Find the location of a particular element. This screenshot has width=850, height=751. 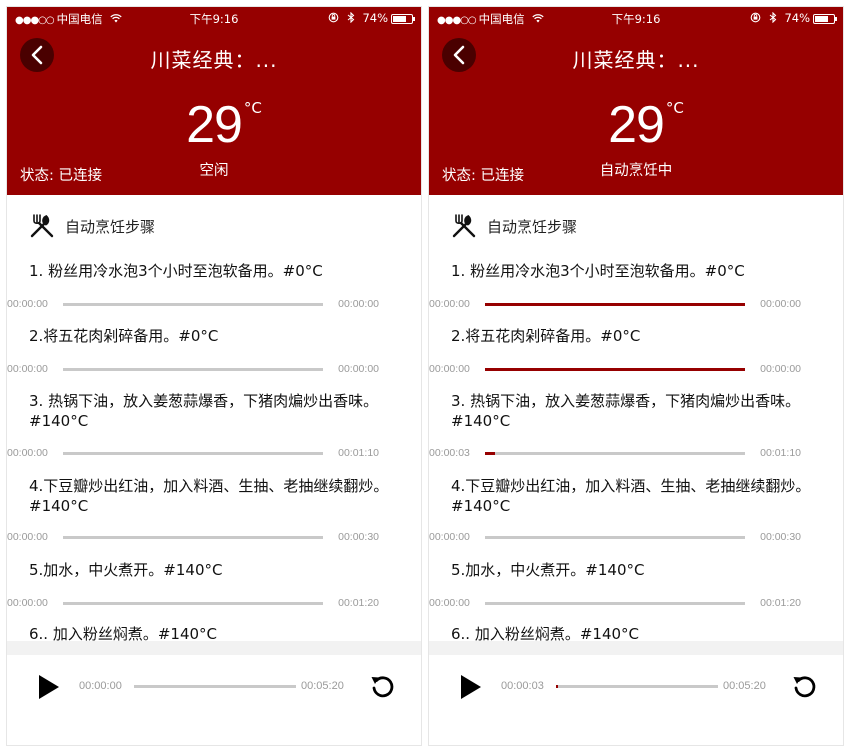

player-elapsed: 00:00:00 is located at coordinates (100, 686).